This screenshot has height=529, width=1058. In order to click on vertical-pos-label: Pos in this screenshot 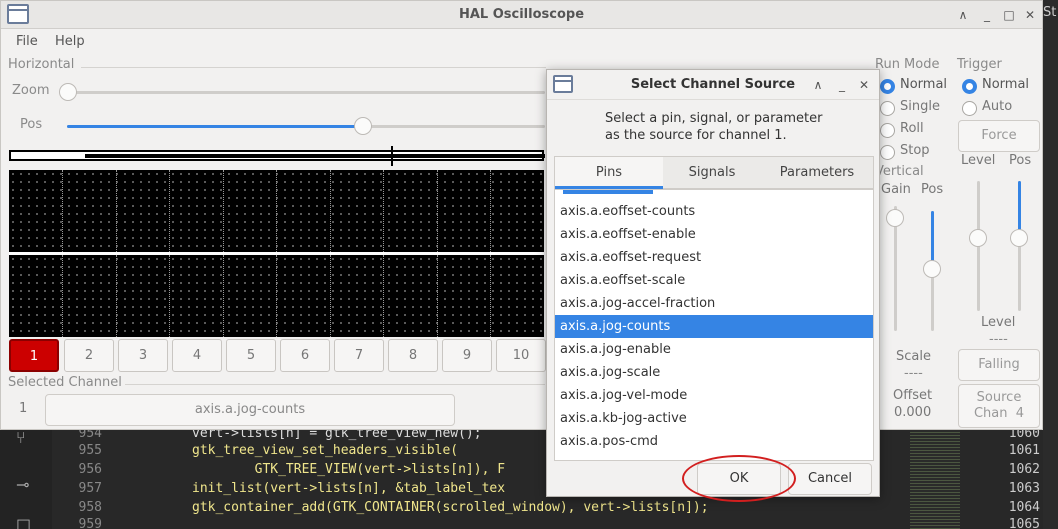, I will do `click(932, 189)`.